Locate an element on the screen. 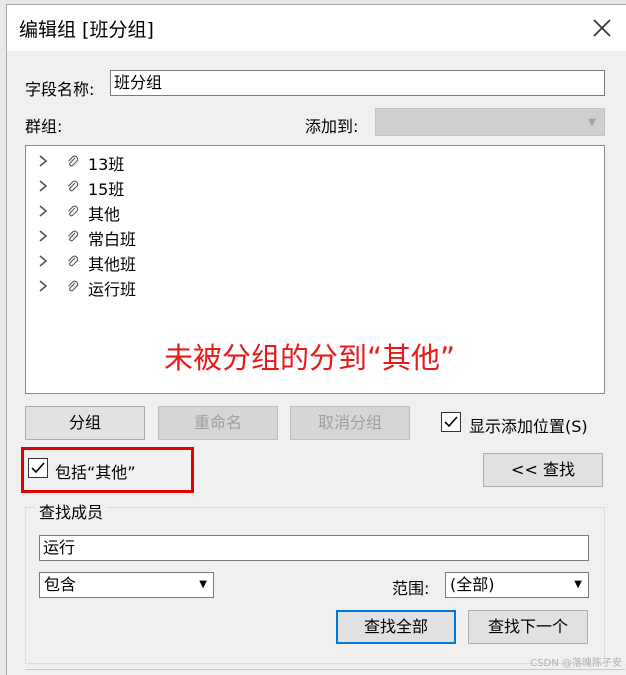 This screenshot has width=626, height=675. find-members-legend: 查找成员 is located at coordinates (71, 511).